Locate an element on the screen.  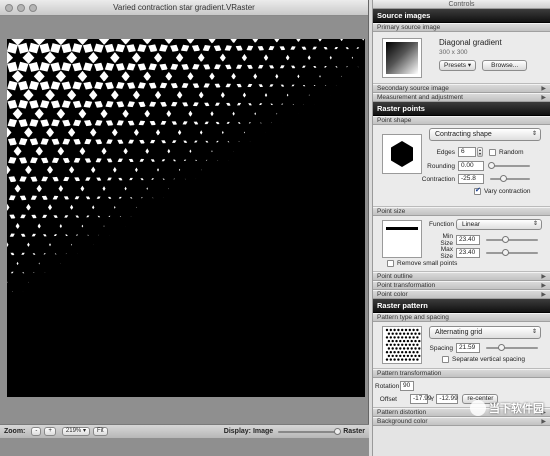
pattern-preview is located at coordinates (402, 345).